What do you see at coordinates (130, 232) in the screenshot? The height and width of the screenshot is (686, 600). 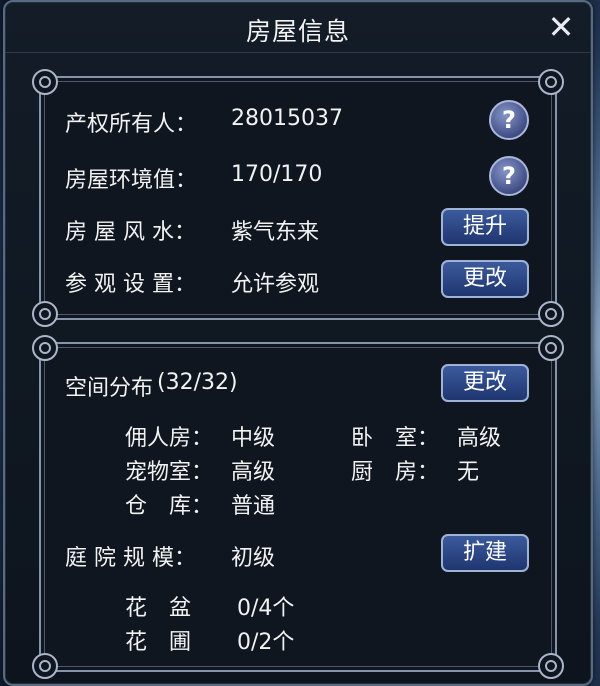 I see `fengshui-label: 房 屋 风 水：` at bounding box center [130, 232].